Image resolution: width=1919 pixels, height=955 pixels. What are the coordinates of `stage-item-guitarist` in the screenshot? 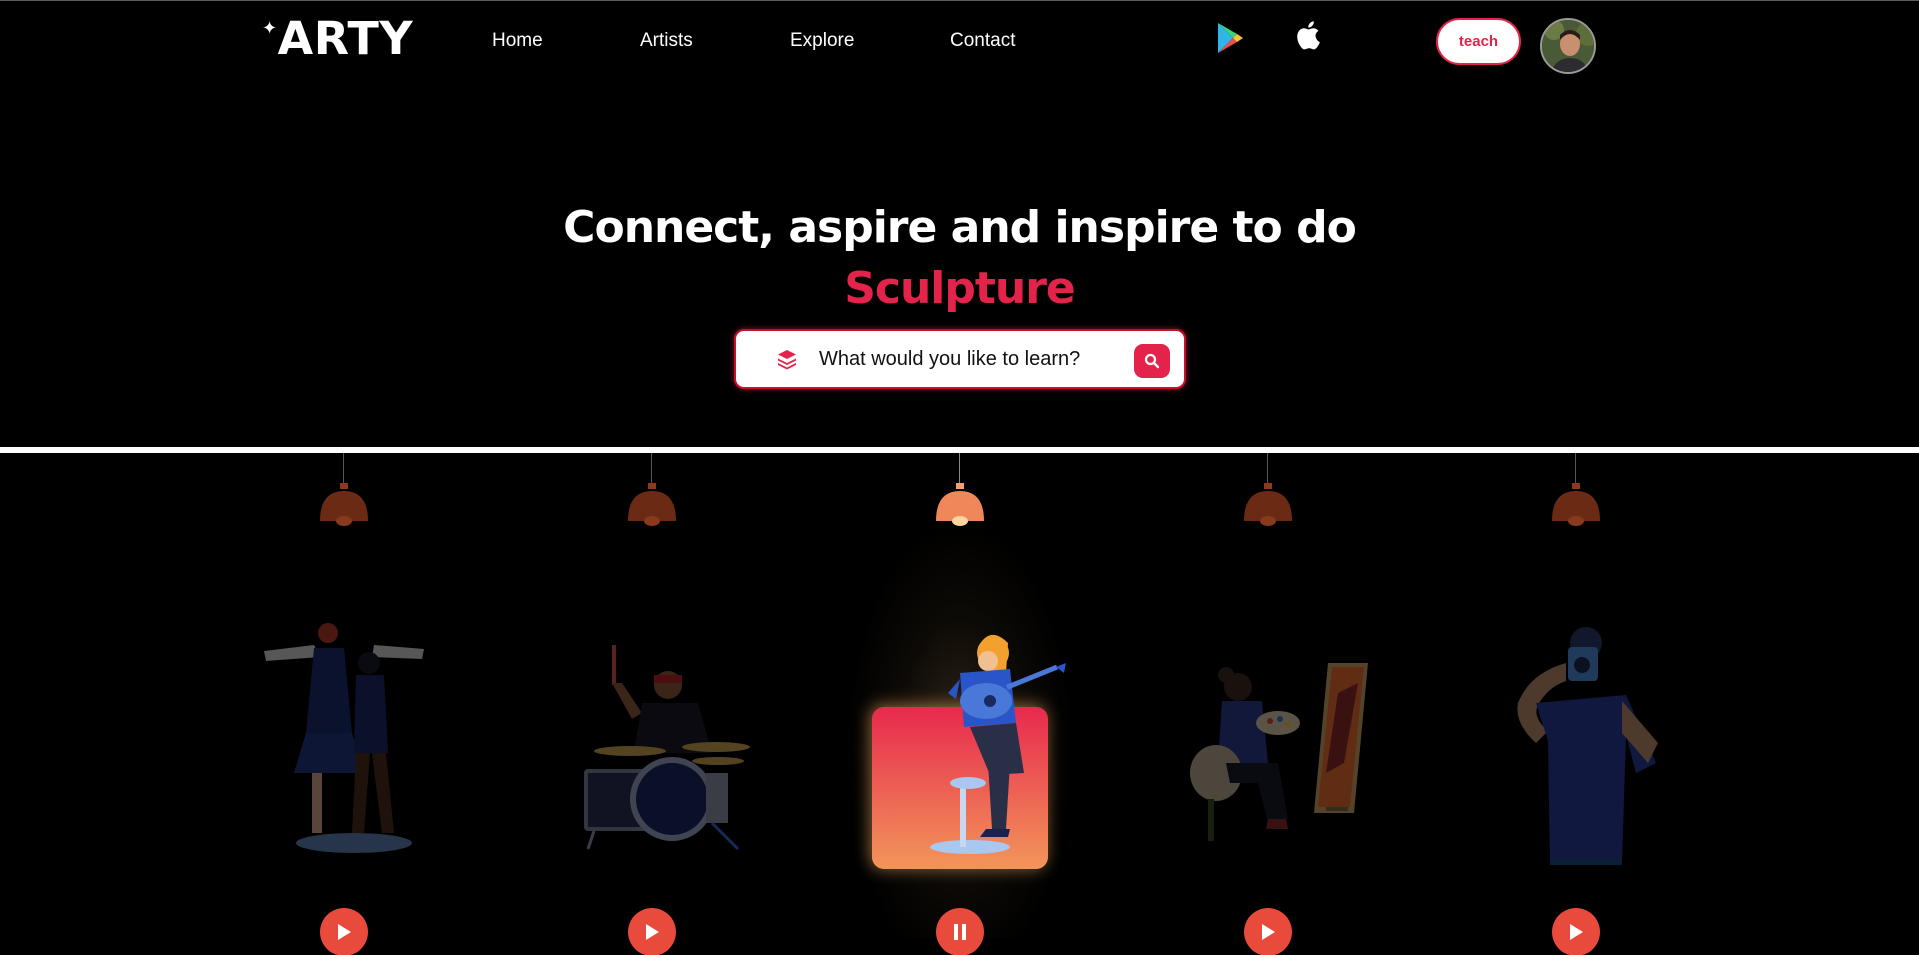 It's located at (960, 704).